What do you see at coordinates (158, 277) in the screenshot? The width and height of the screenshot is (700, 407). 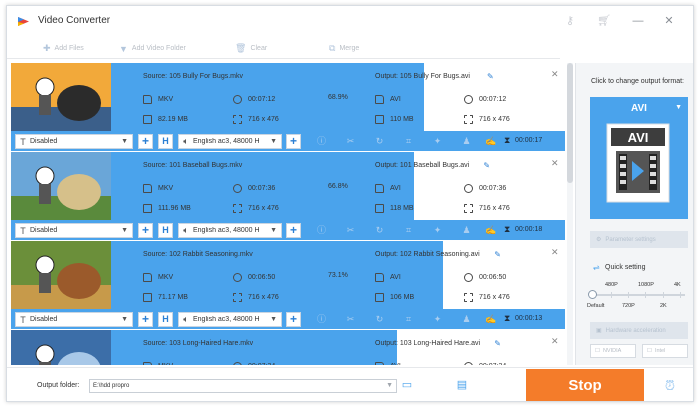 I see `source-format: MKV` at bounding box center [158, 277].